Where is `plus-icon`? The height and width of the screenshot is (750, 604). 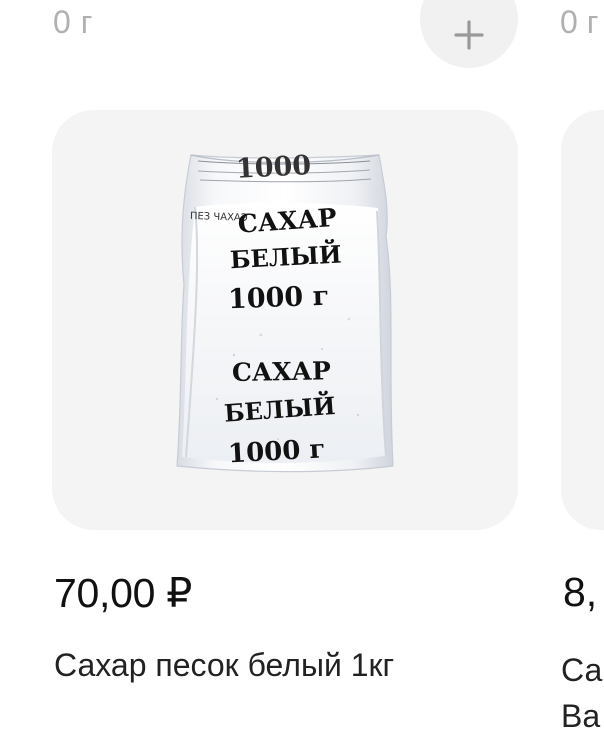 plus-icon is located at coordinates (469, 35).